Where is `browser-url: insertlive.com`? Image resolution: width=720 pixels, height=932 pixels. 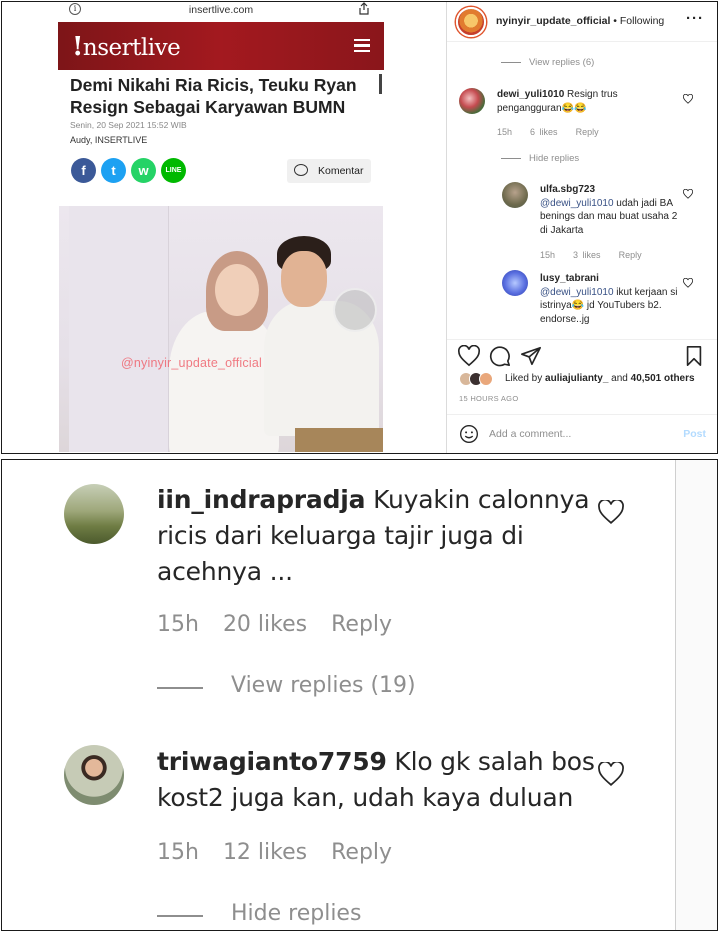 browser-url: insertlive.com is located at coordinates (221, 10).